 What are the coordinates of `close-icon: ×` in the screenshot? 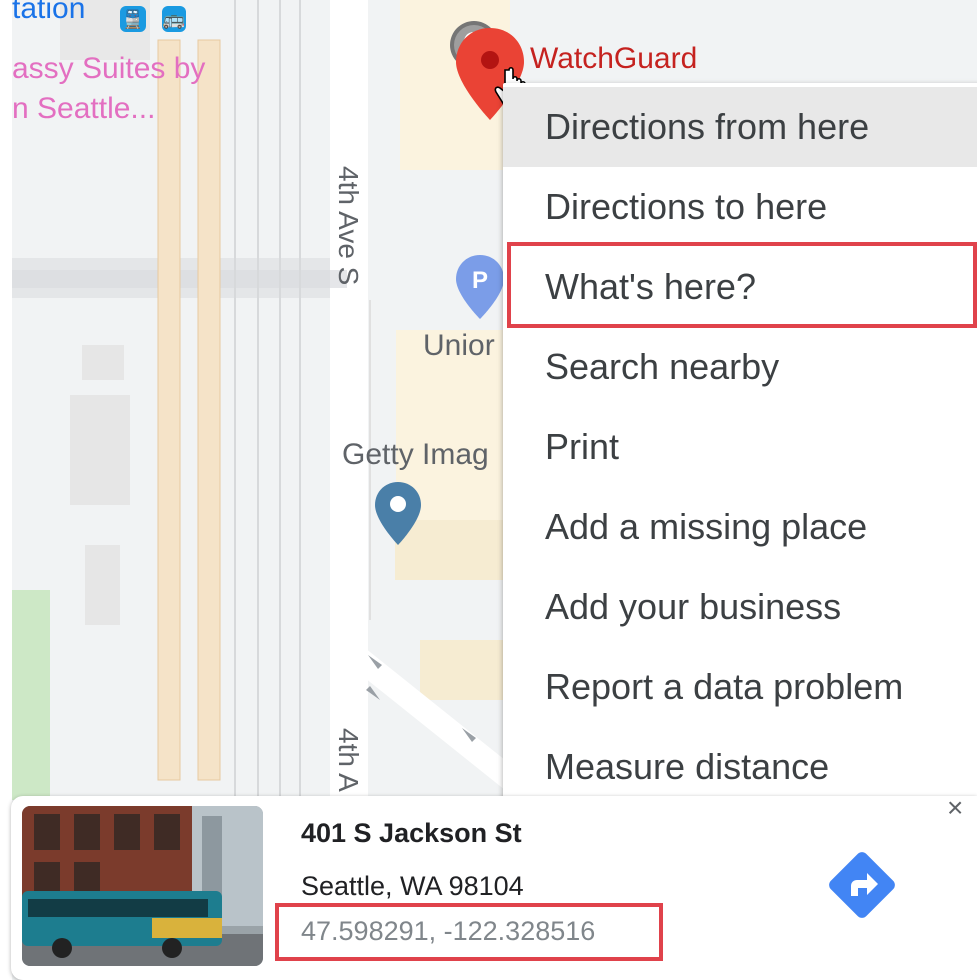 It's located at (955, 808).